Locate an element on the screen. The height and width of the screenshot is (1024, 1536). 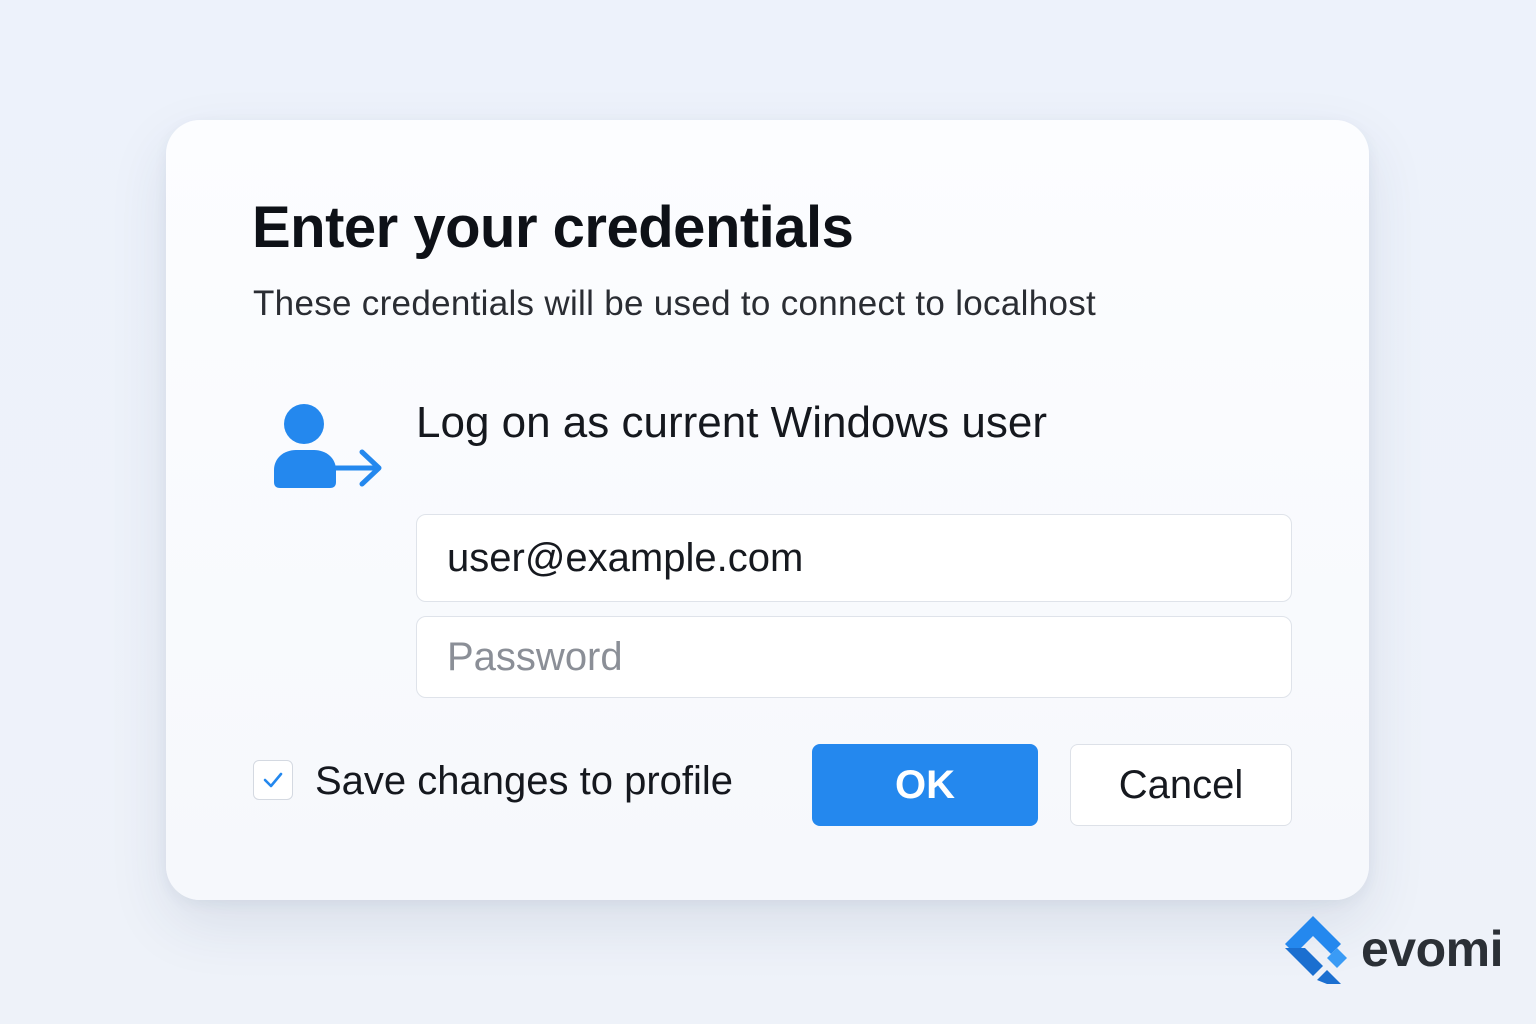
user-arrow-icon is located at coordinates (326, 448).